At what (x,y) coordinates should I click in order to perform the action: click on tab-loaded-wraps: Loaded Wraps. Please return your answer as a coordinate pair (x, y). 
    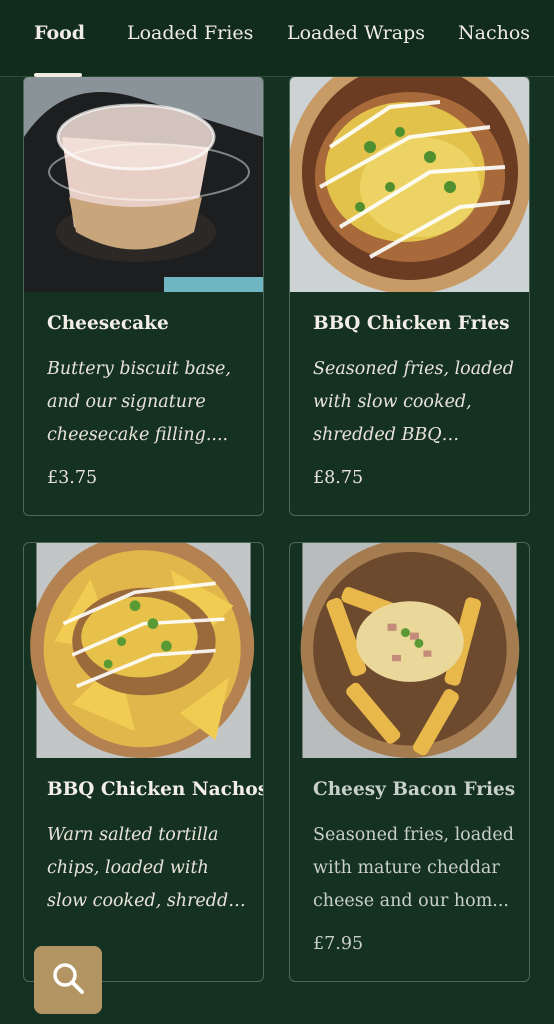
    Looking at the image, I should click on (356, 33).